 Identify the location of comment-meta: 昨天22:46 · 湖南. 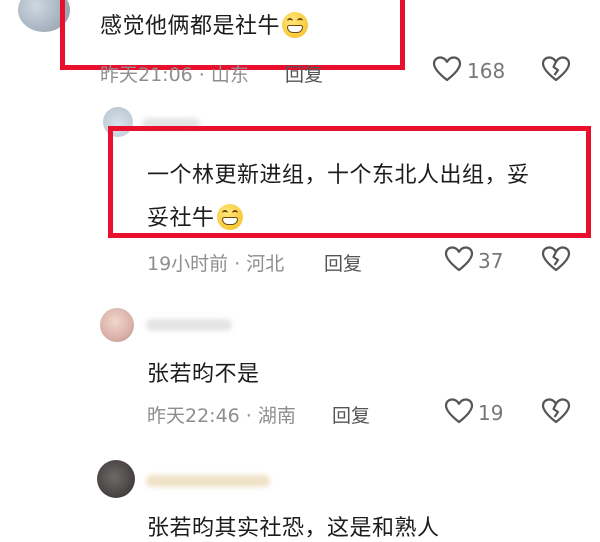
(221, 416).